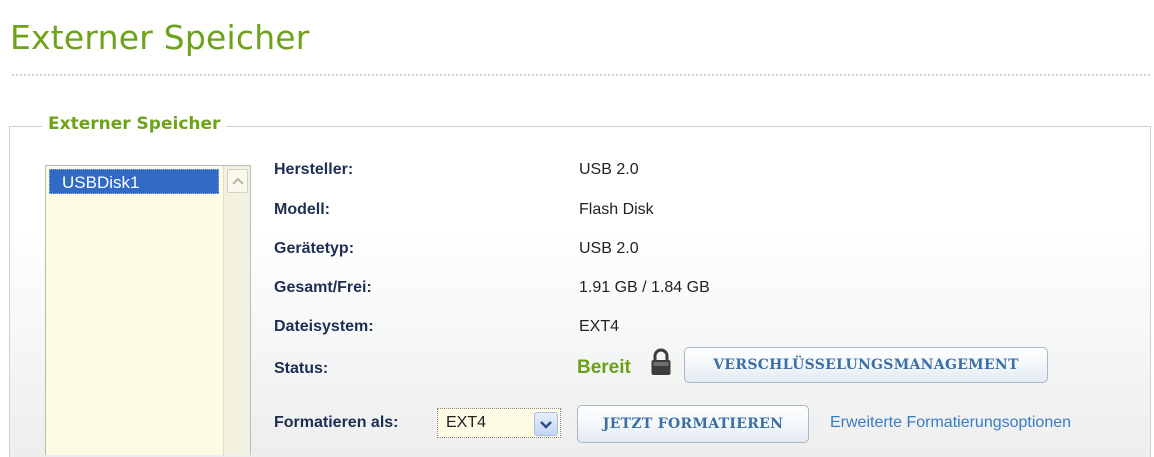 This screenshot has width=1154, height=457. Describe the element at coordinates (302, 209) in the screenshot. I see `model-label: Modell:` at that location.